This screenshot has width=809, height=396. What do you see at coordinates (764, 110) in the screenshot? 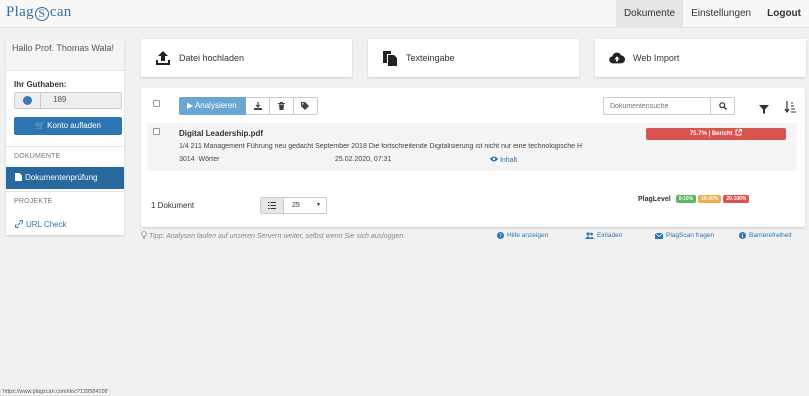
I see `filter-icon` at bounding box center [764, 110].